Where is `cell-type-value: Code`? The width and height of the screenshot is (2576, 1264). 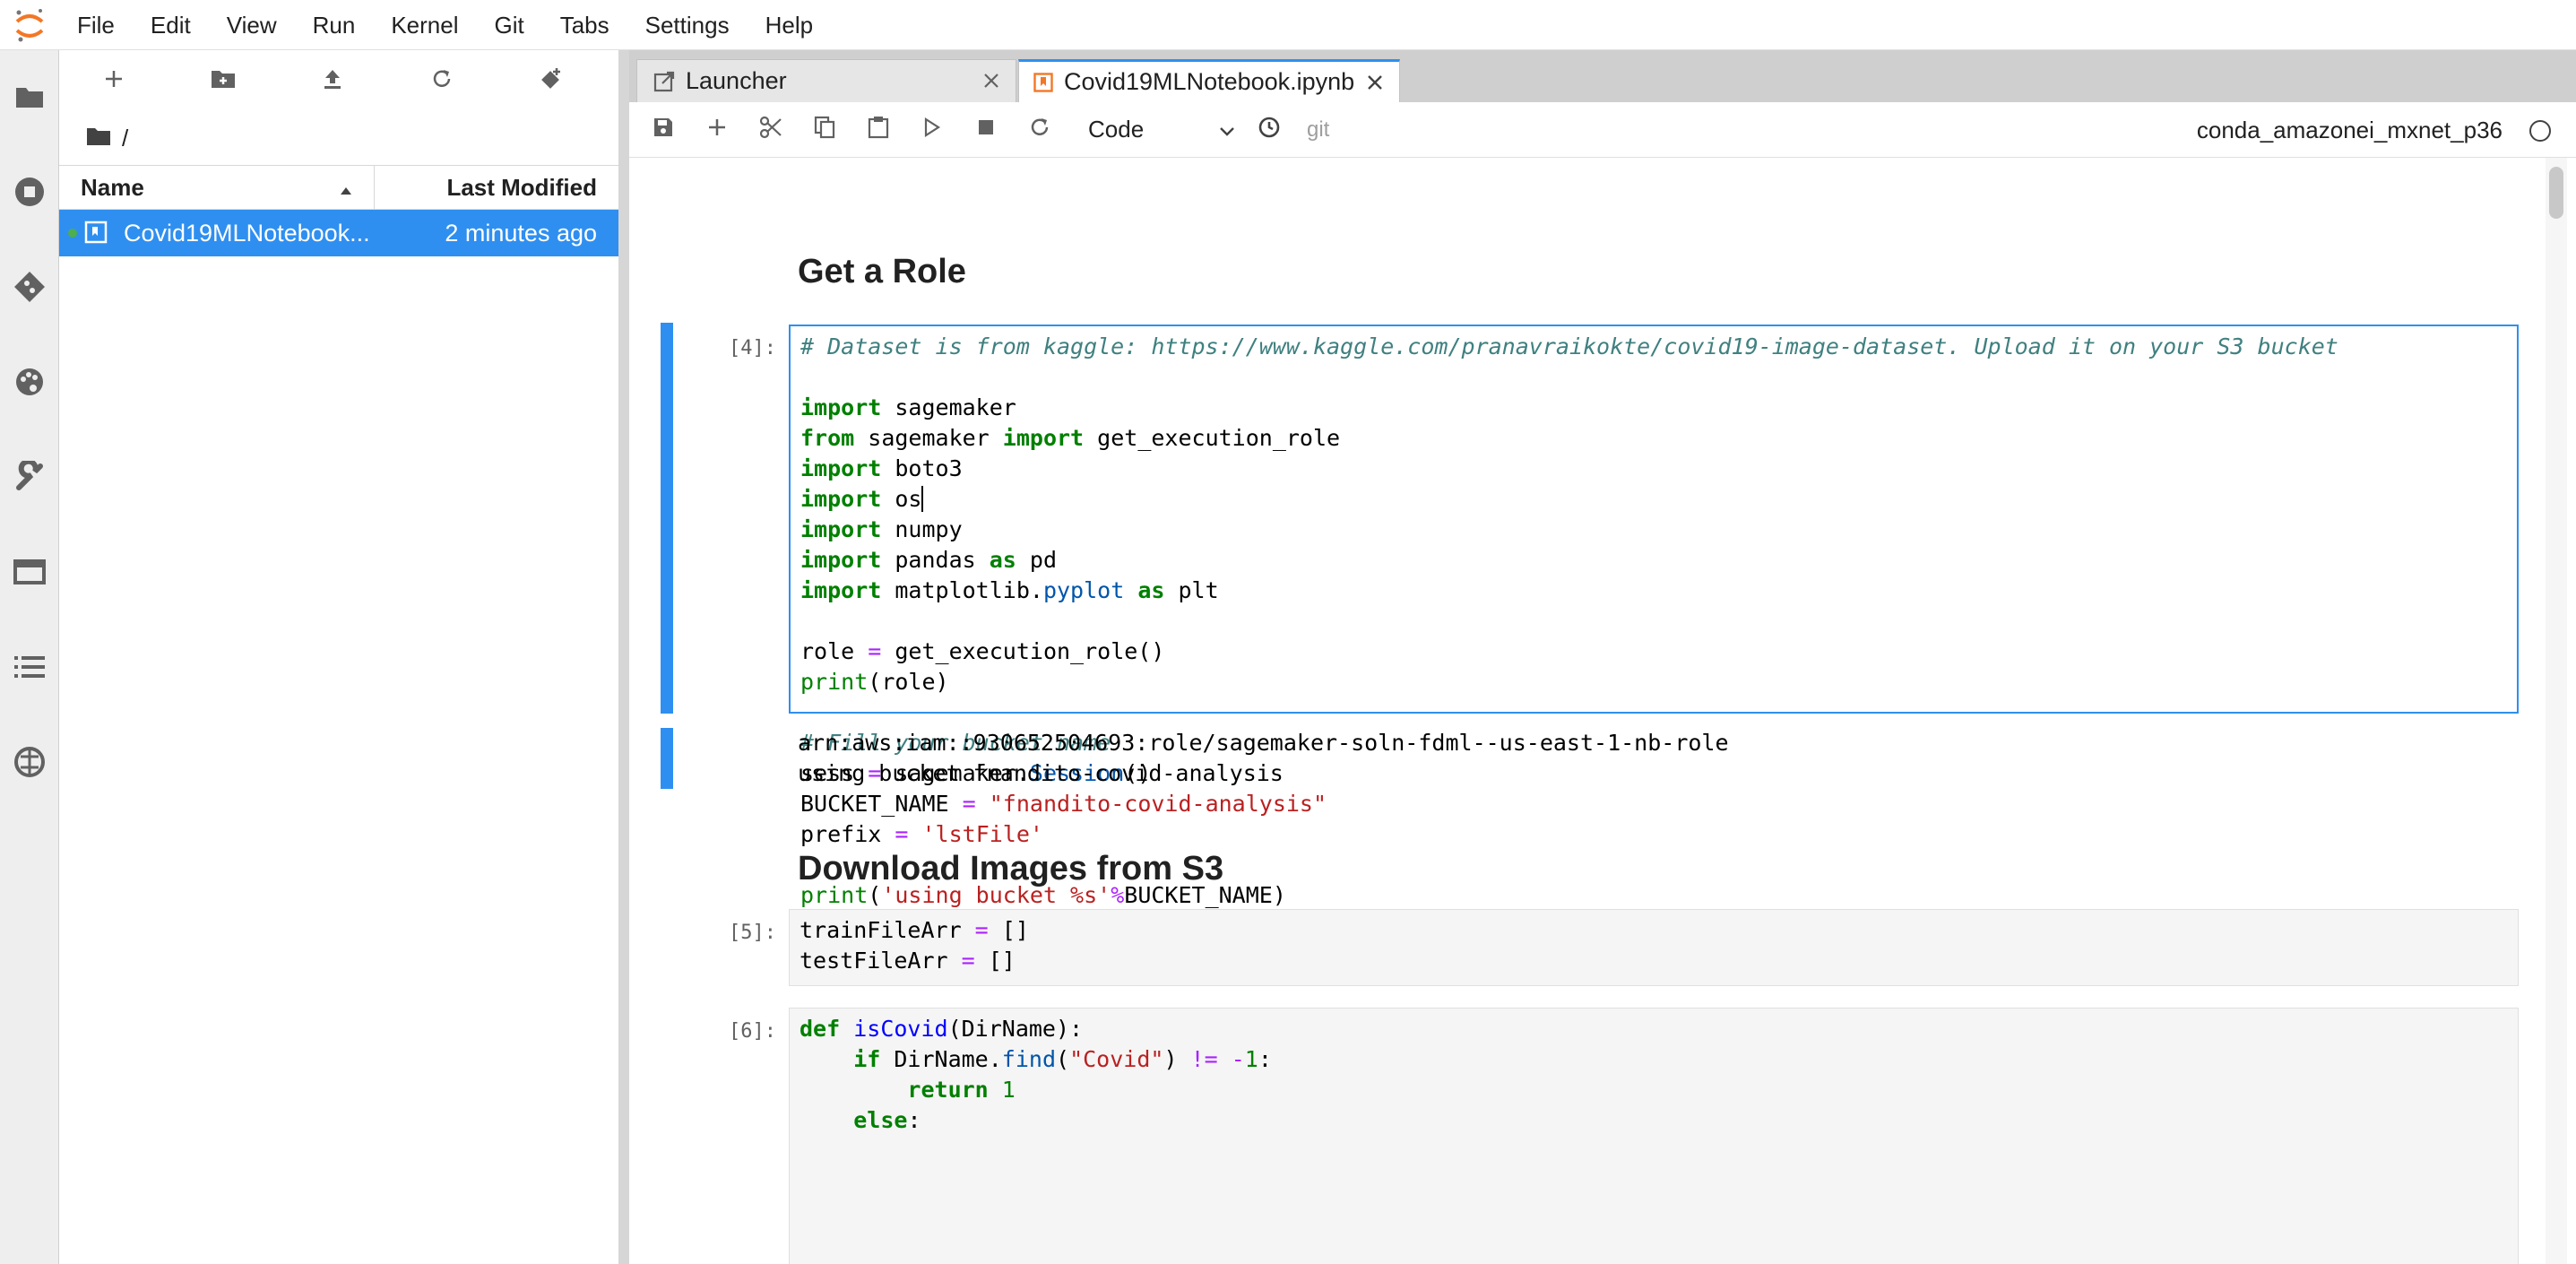
cell-type-value: Code is located at coordinates (1116, 129).